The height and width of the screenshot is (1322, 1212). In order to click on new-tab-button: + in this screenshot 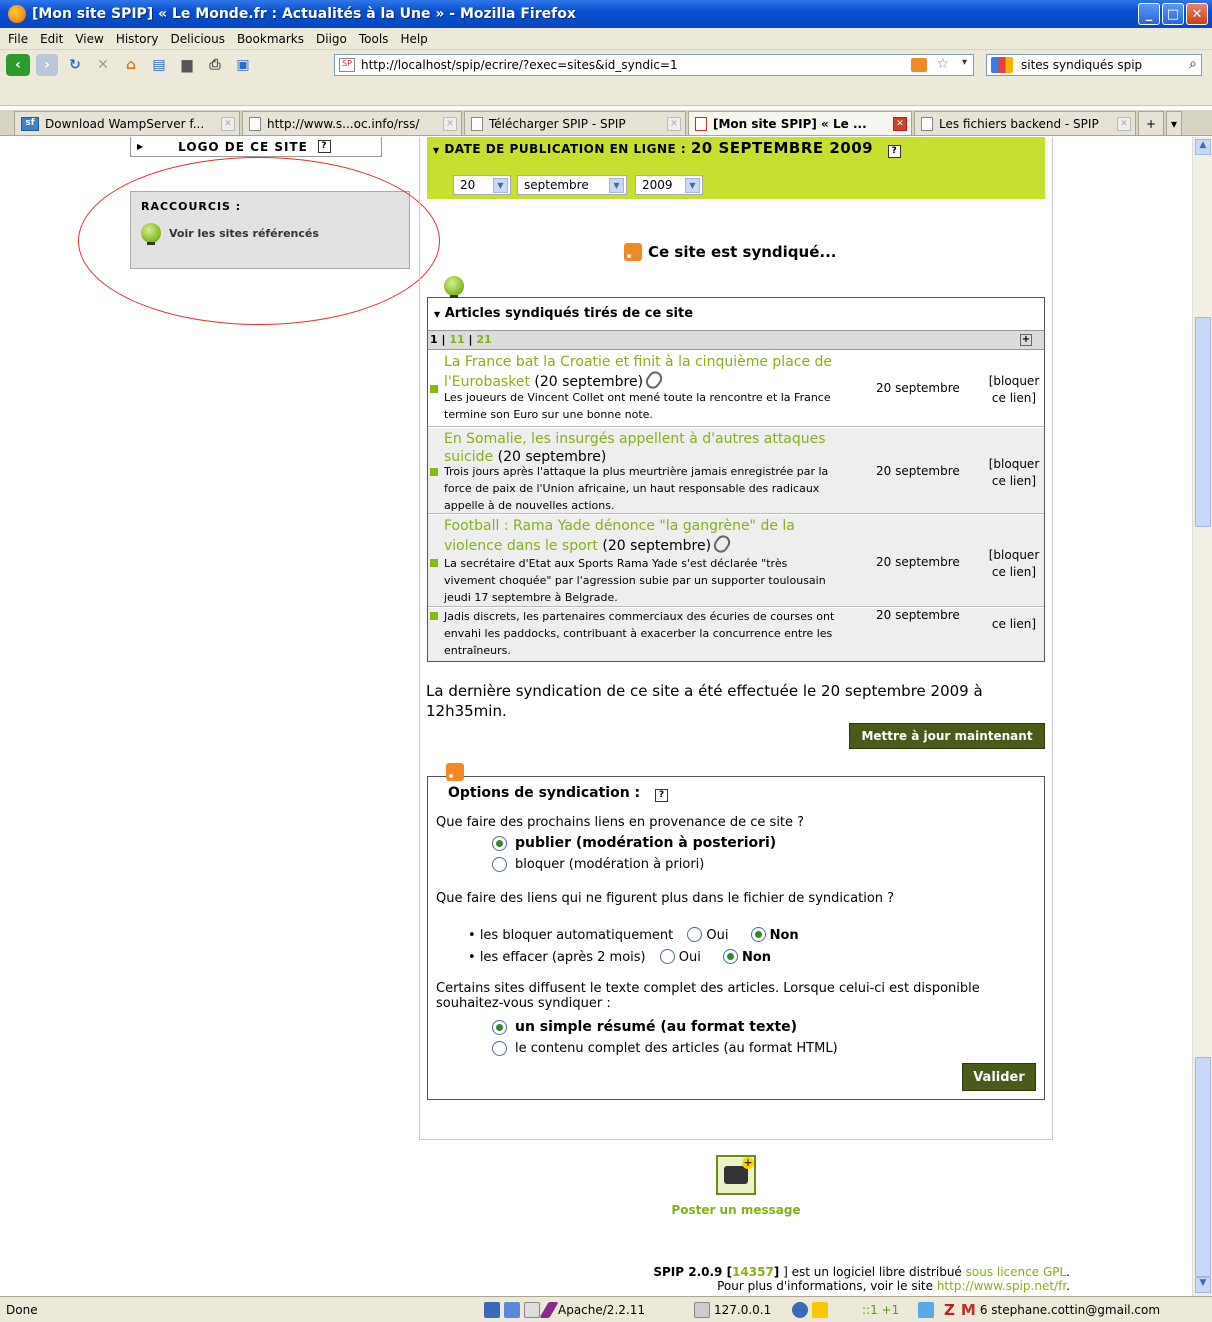, I will do `click(1151, 123)`.